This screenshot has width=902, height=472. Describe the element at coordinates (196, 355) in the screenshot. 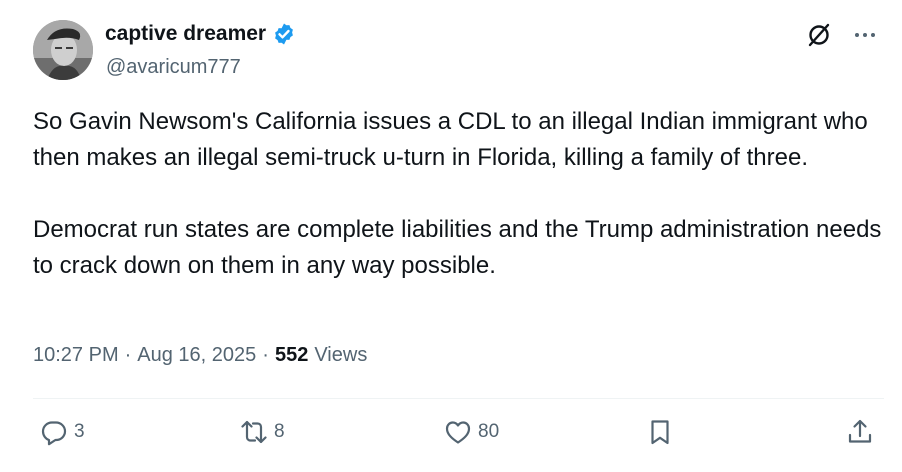

I see `tweet-date: Aug 16, 2025` at that location.